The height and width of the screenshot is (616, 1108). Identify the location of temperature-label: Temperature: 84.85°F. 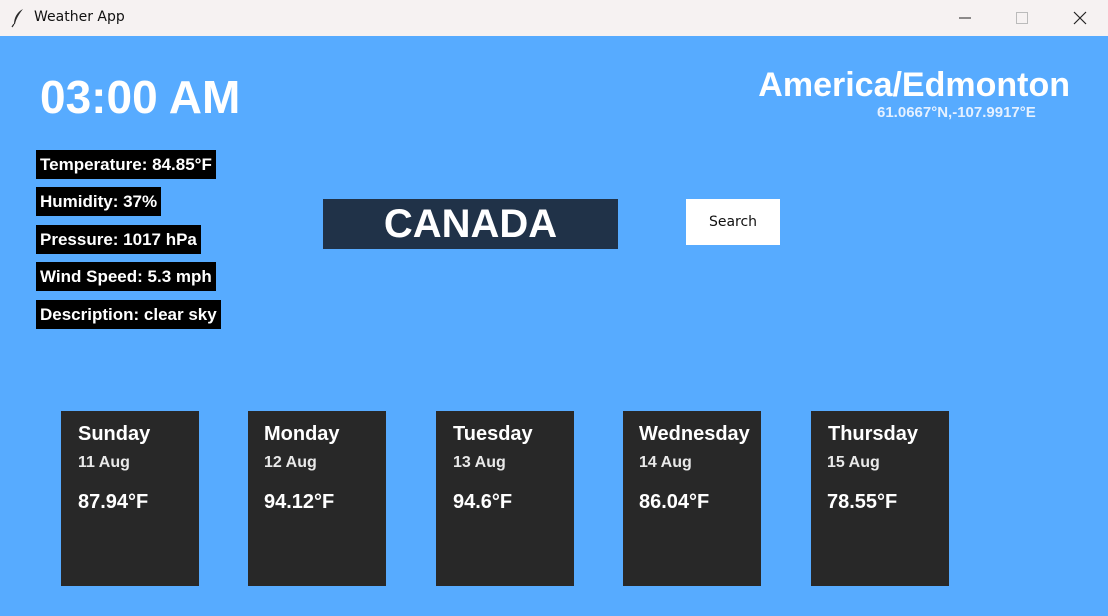
(126, 164).